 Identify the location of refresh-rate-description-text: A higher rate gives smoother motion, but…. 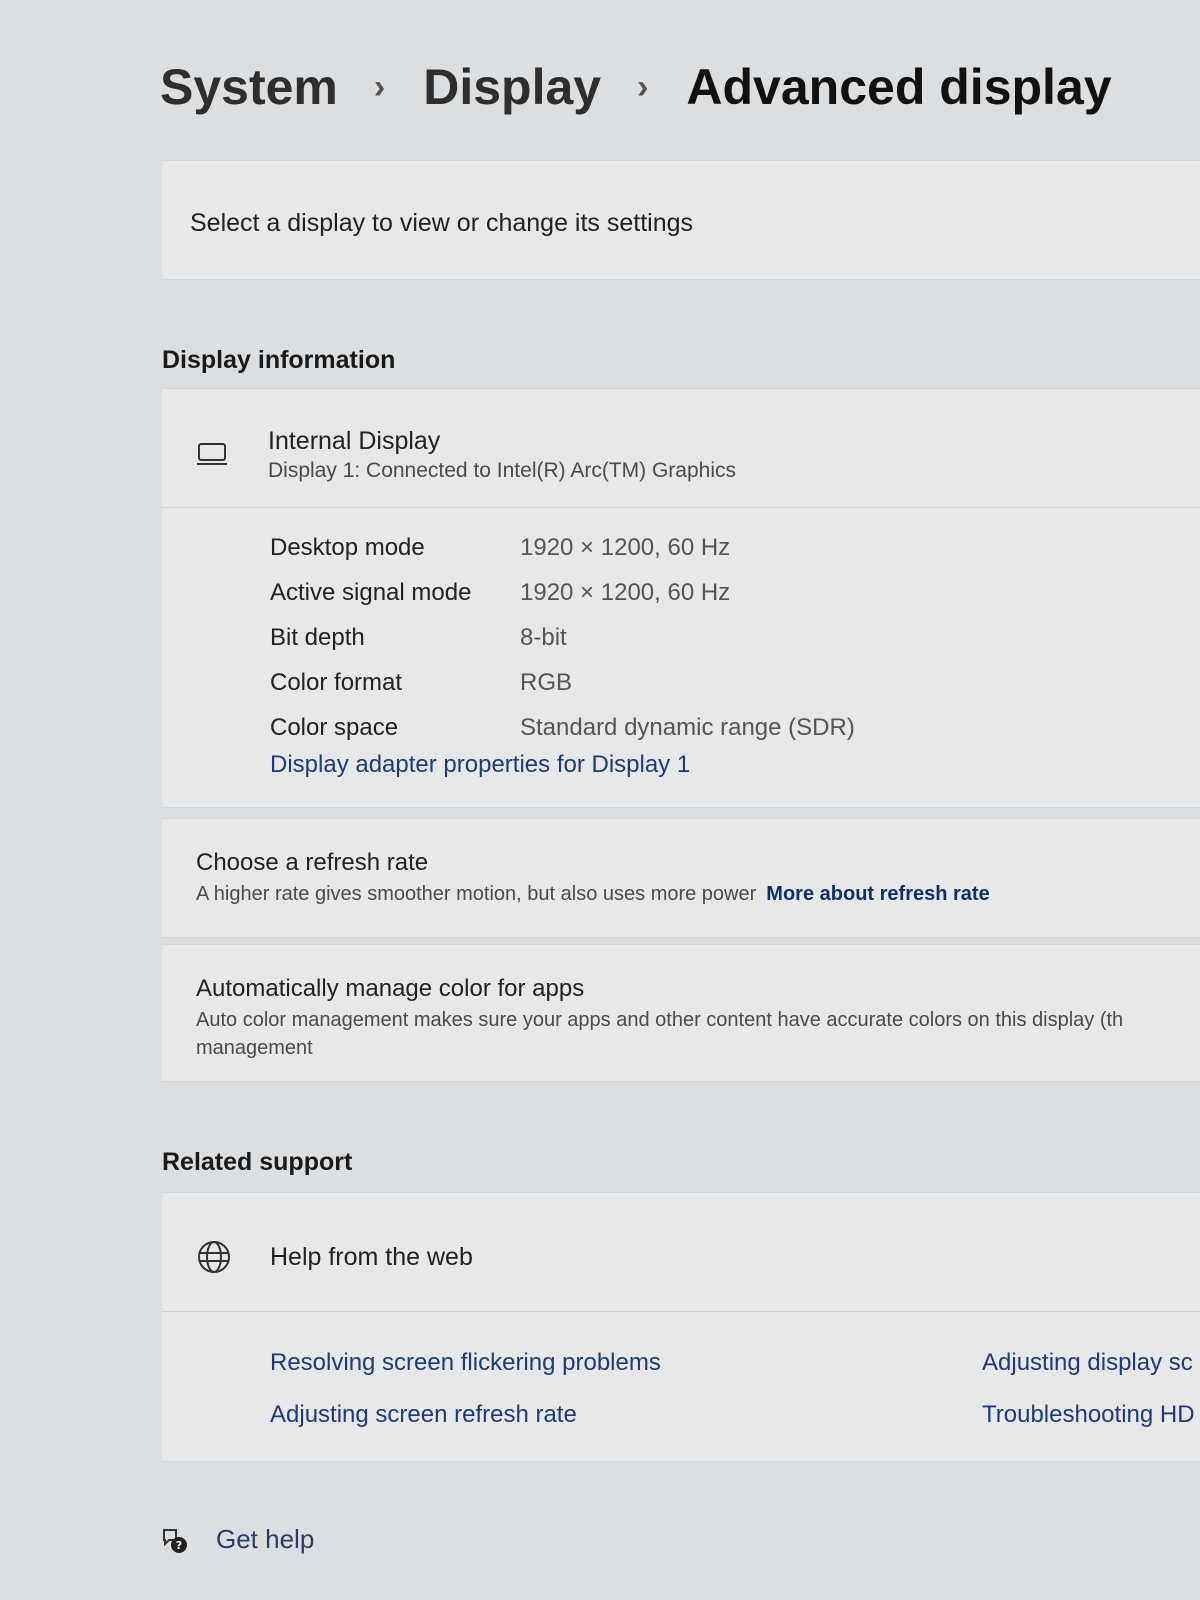
(476, 894).